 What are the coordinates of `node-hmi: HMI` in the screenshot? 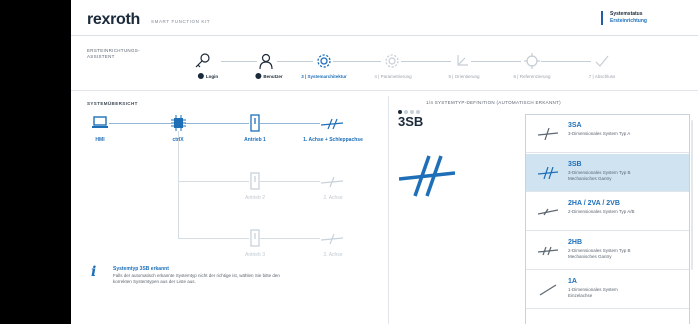 It's located at (100, 140).